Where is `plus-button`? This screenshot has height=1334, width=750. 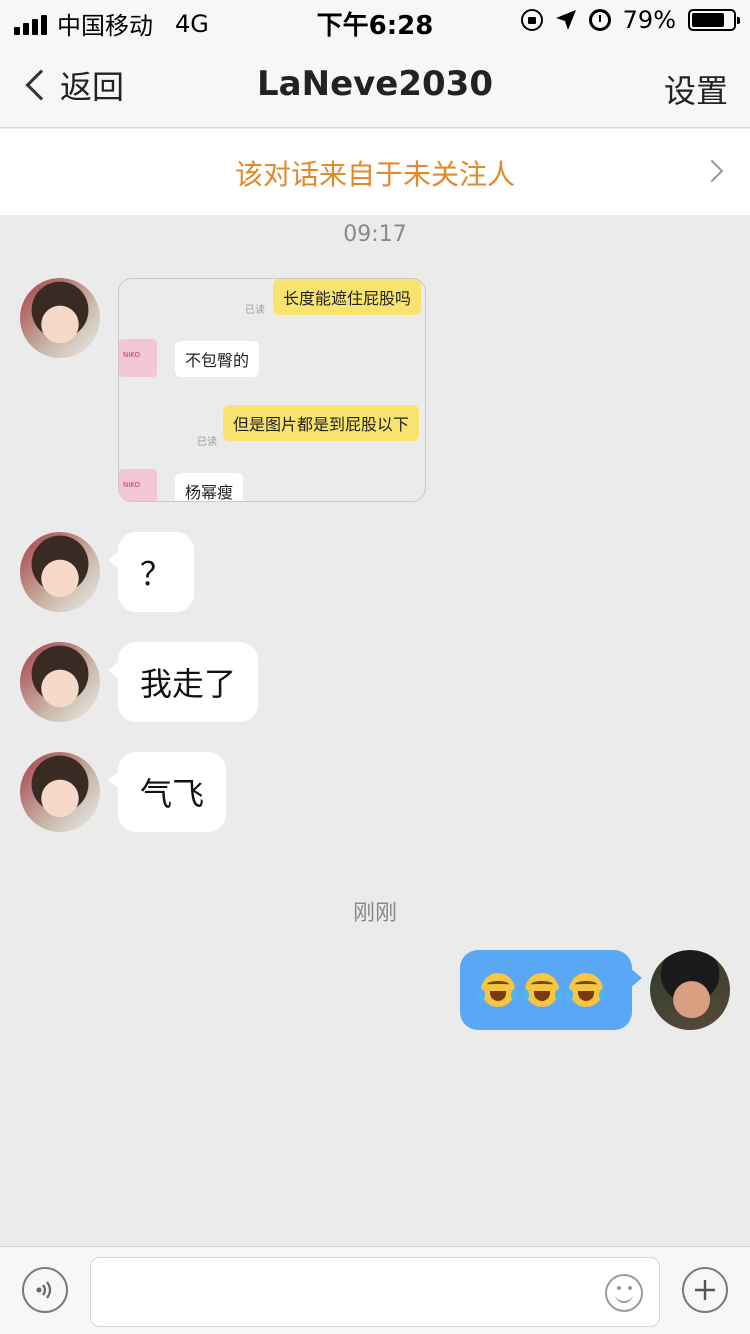 plus-button is located at coordinates (705, 1290).